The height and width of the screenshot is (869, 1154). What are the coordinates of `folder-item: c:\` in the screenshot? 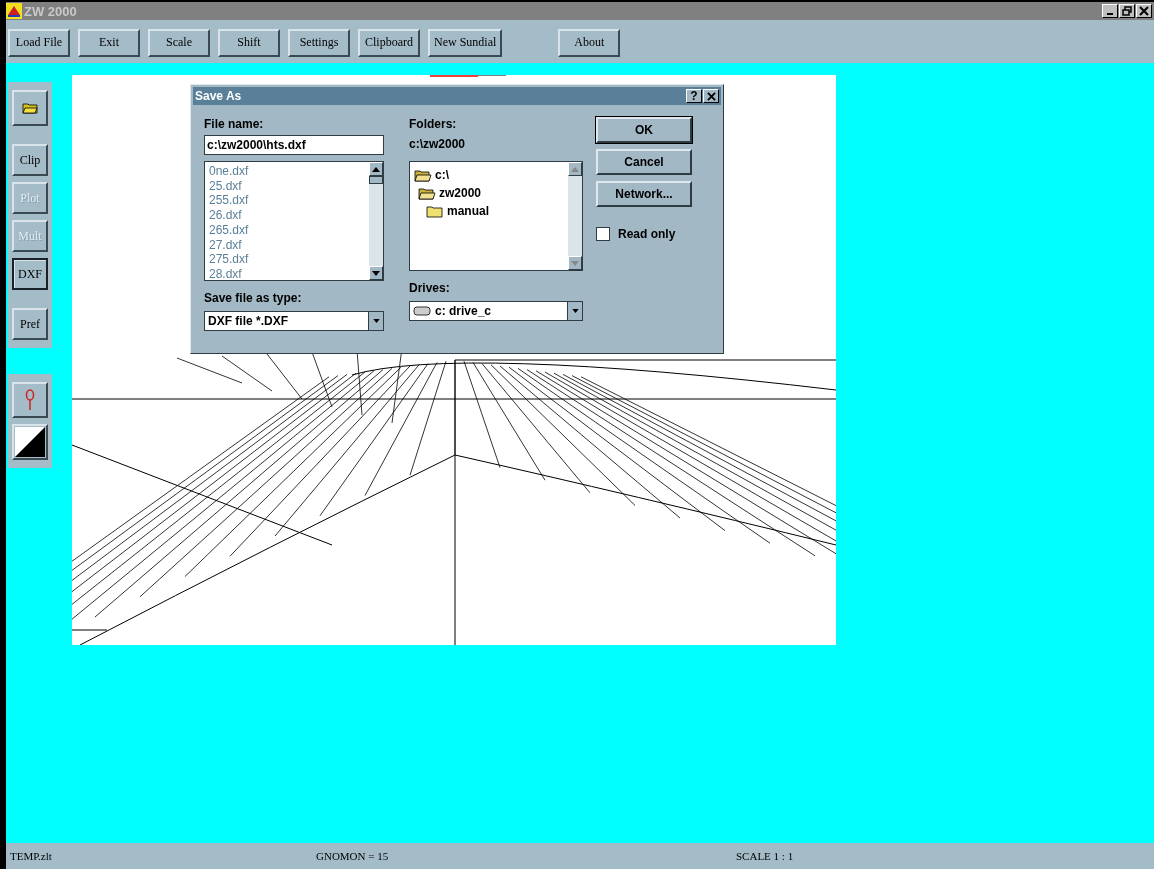 It's located at (442, 175).